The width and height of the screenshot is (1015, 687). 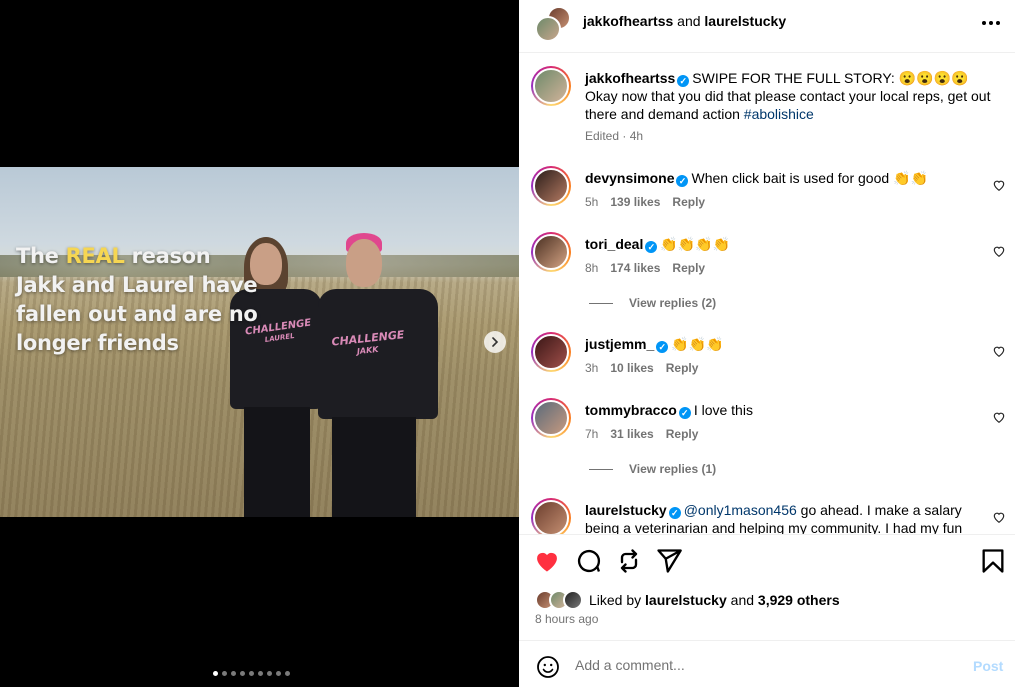 What do you see at coordinates (635, 202) in the screenshot?
I see `comment-likes: 139 likes` at bounding box center [635, 202].